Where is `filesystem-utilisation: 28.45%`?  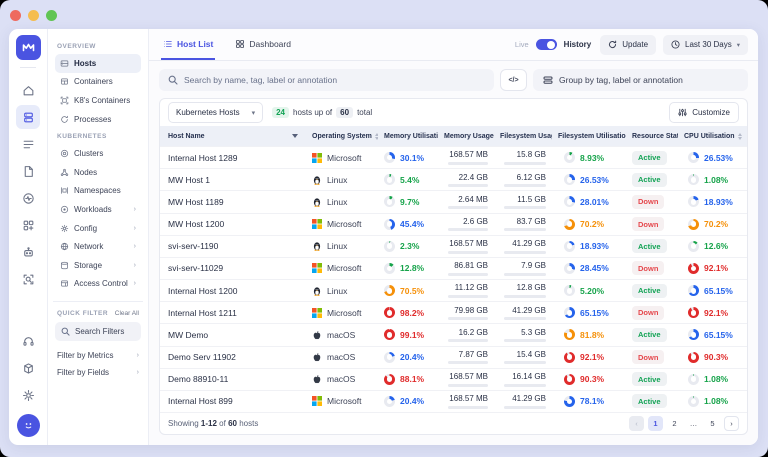
filesystem-utilisation: 28.45% is located at coordinates (589, 268).